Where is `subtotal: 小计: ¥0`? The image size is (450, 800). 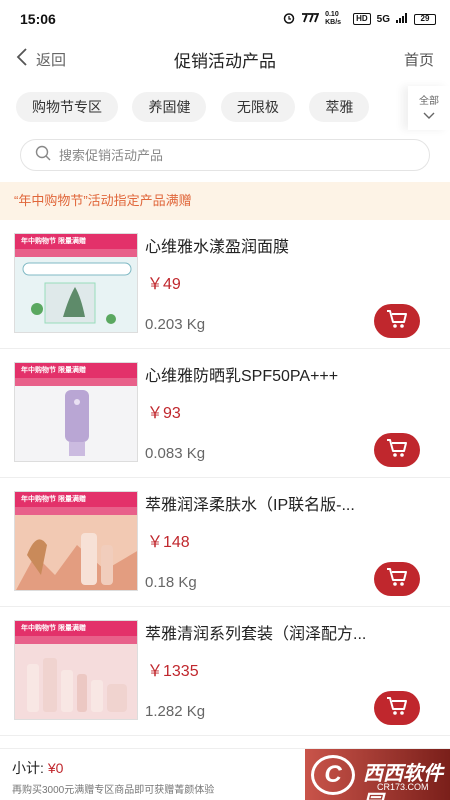 subtotal: 小计: ¥0 is located at coordinates (37, 768).